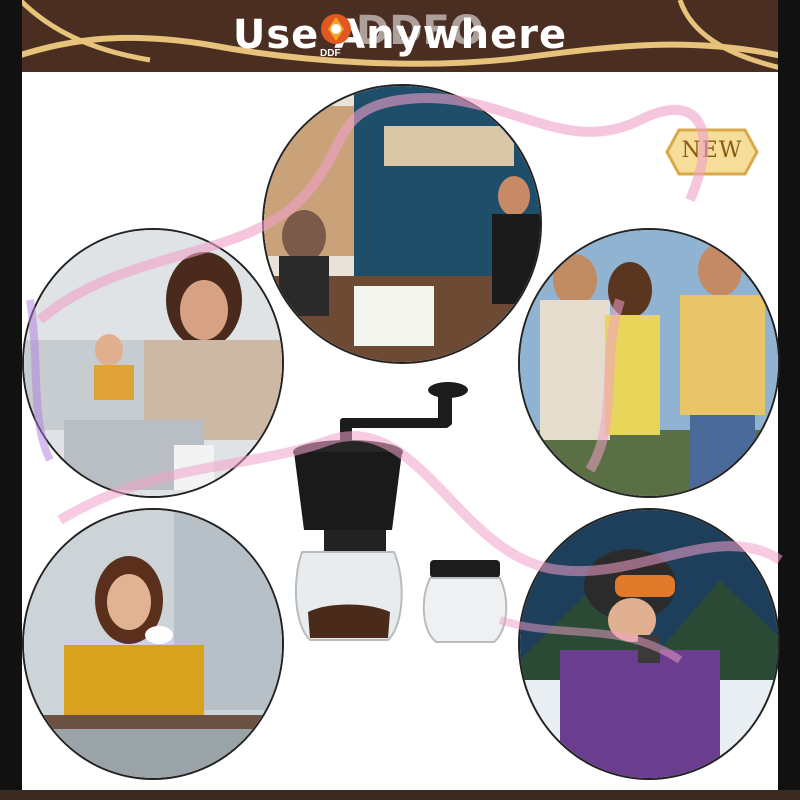  What do you see at coordinates (11, 400) in the screenshot?
I see `frame-left` at bounding box center [11, 400].